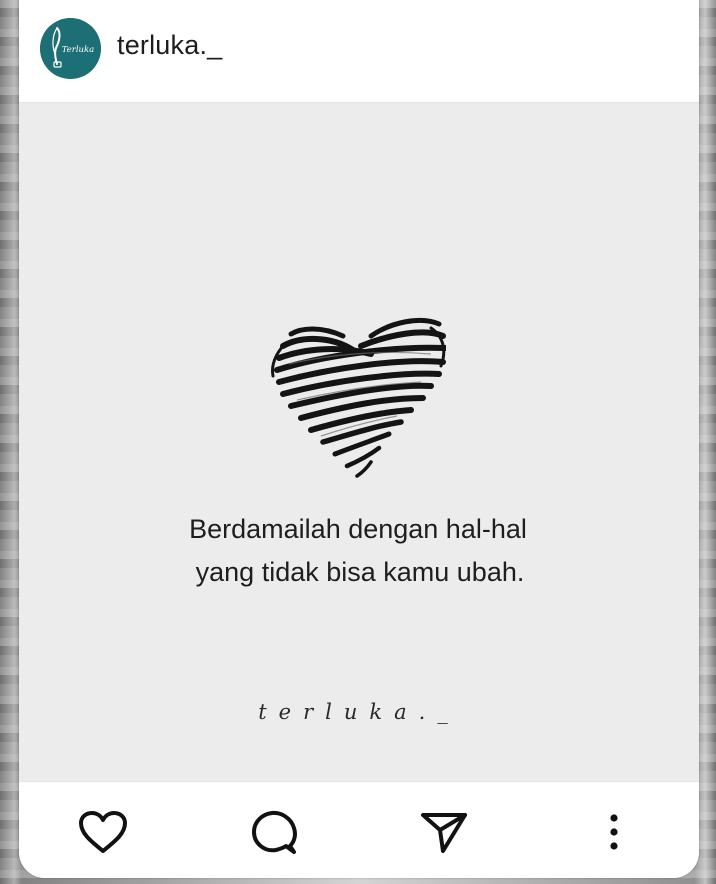 The image size is (716, 884). I want to click on speech-bubble-icon, so click(274, 832).